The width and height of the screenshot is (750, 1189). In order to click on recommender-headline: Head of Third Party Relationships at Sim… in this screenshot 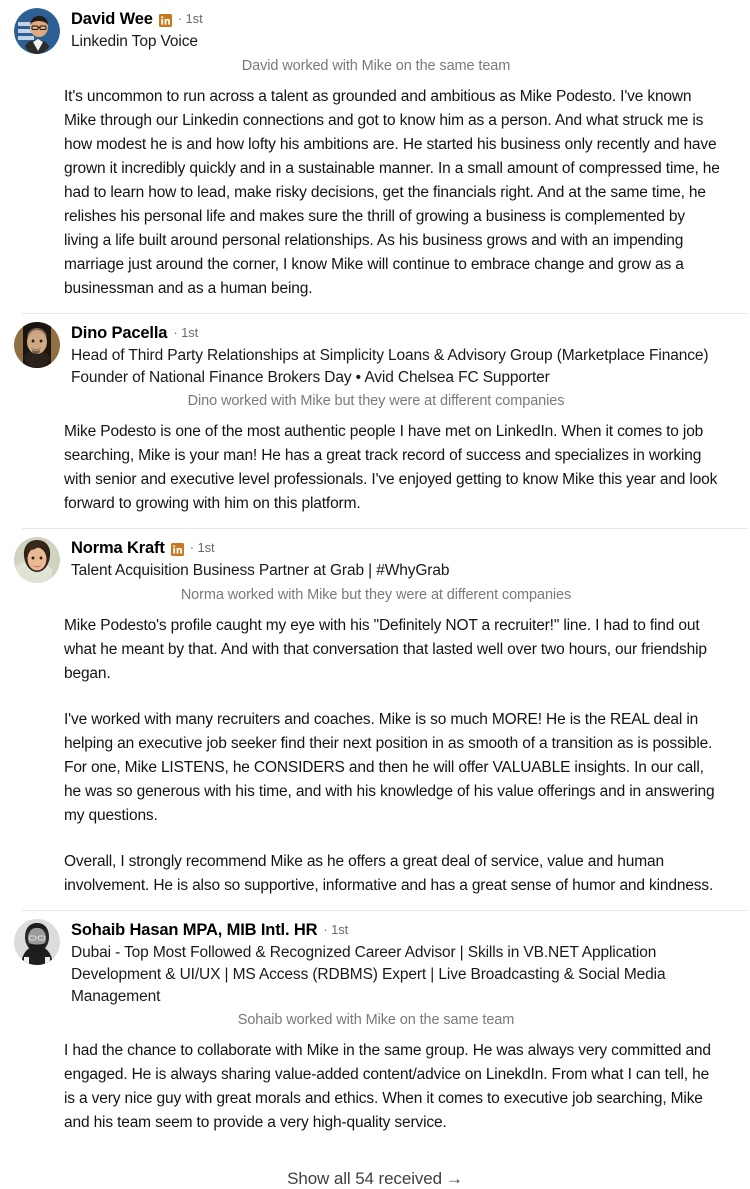, I will do `click(390, 366)`.